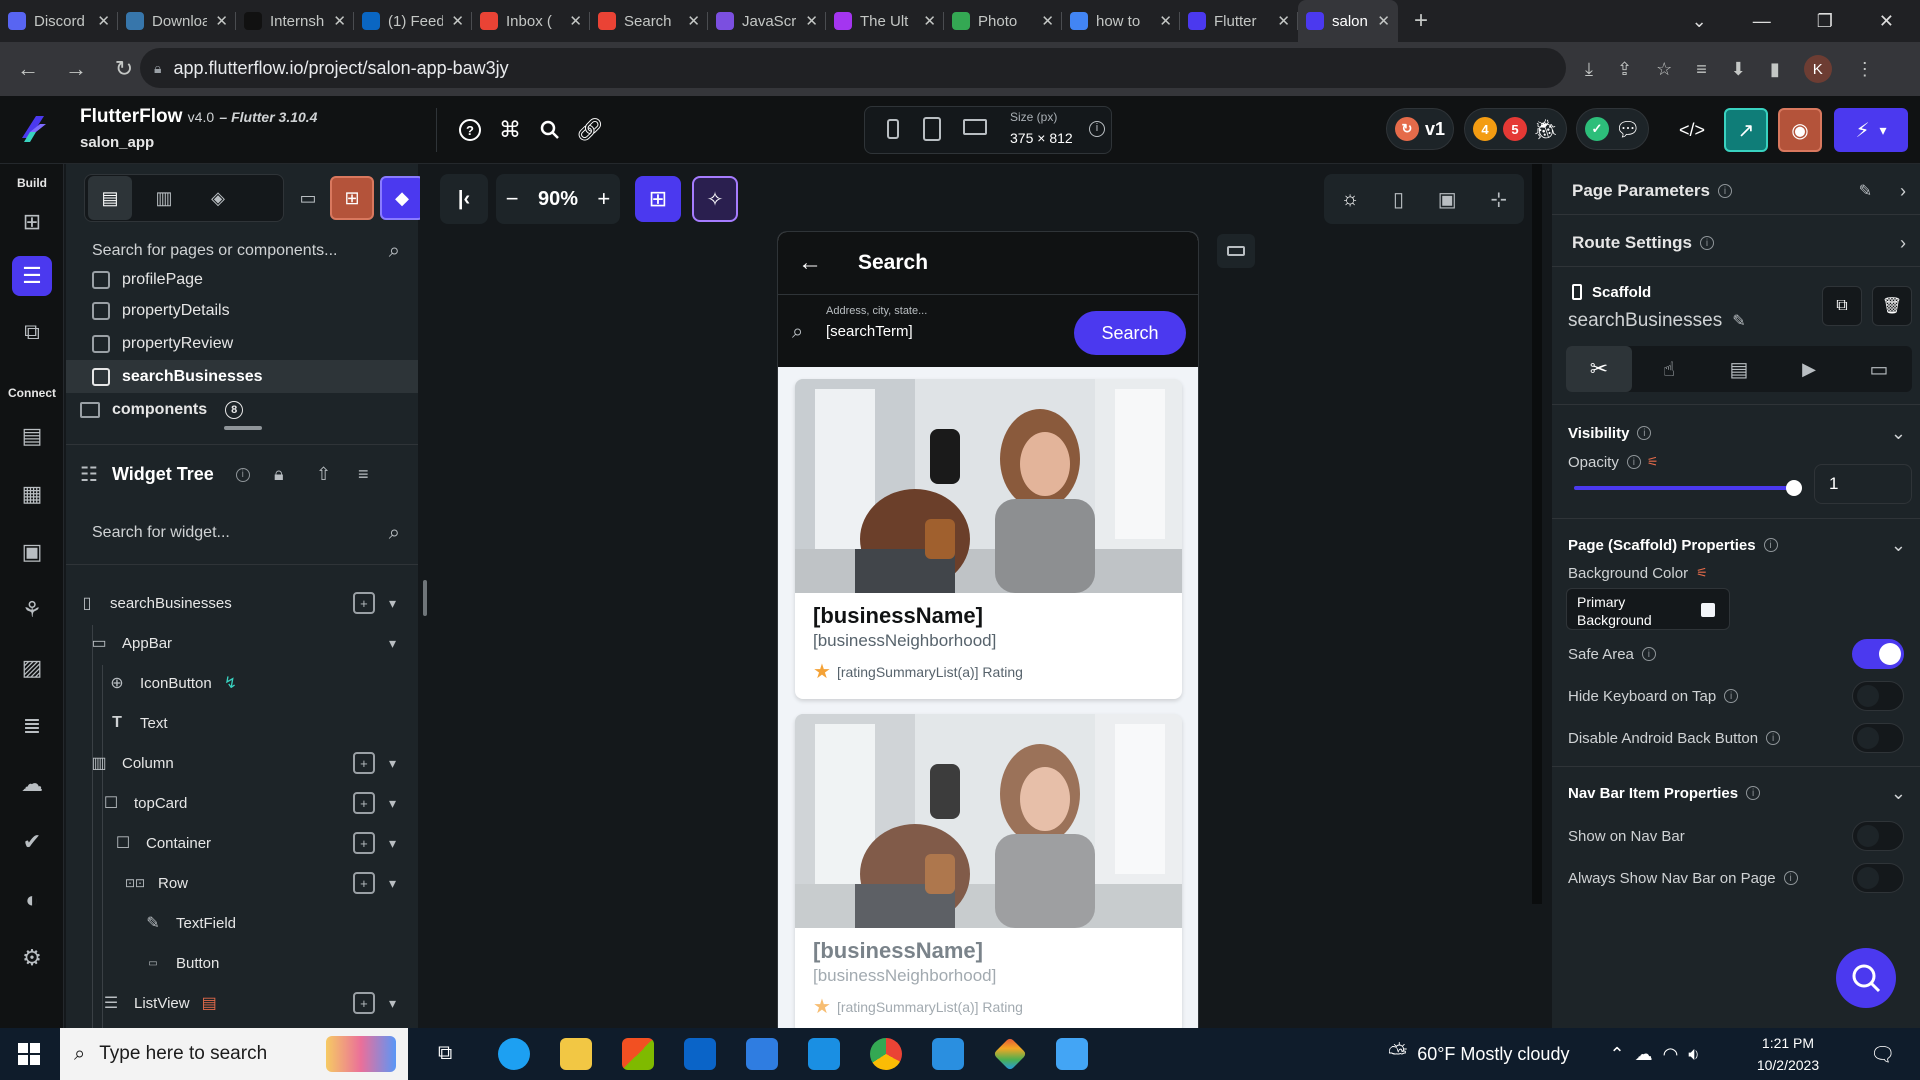  Describe the element at coordinates (1809, 369) in the screenshot. I see `animations-tab-icon: ▶` at that location.